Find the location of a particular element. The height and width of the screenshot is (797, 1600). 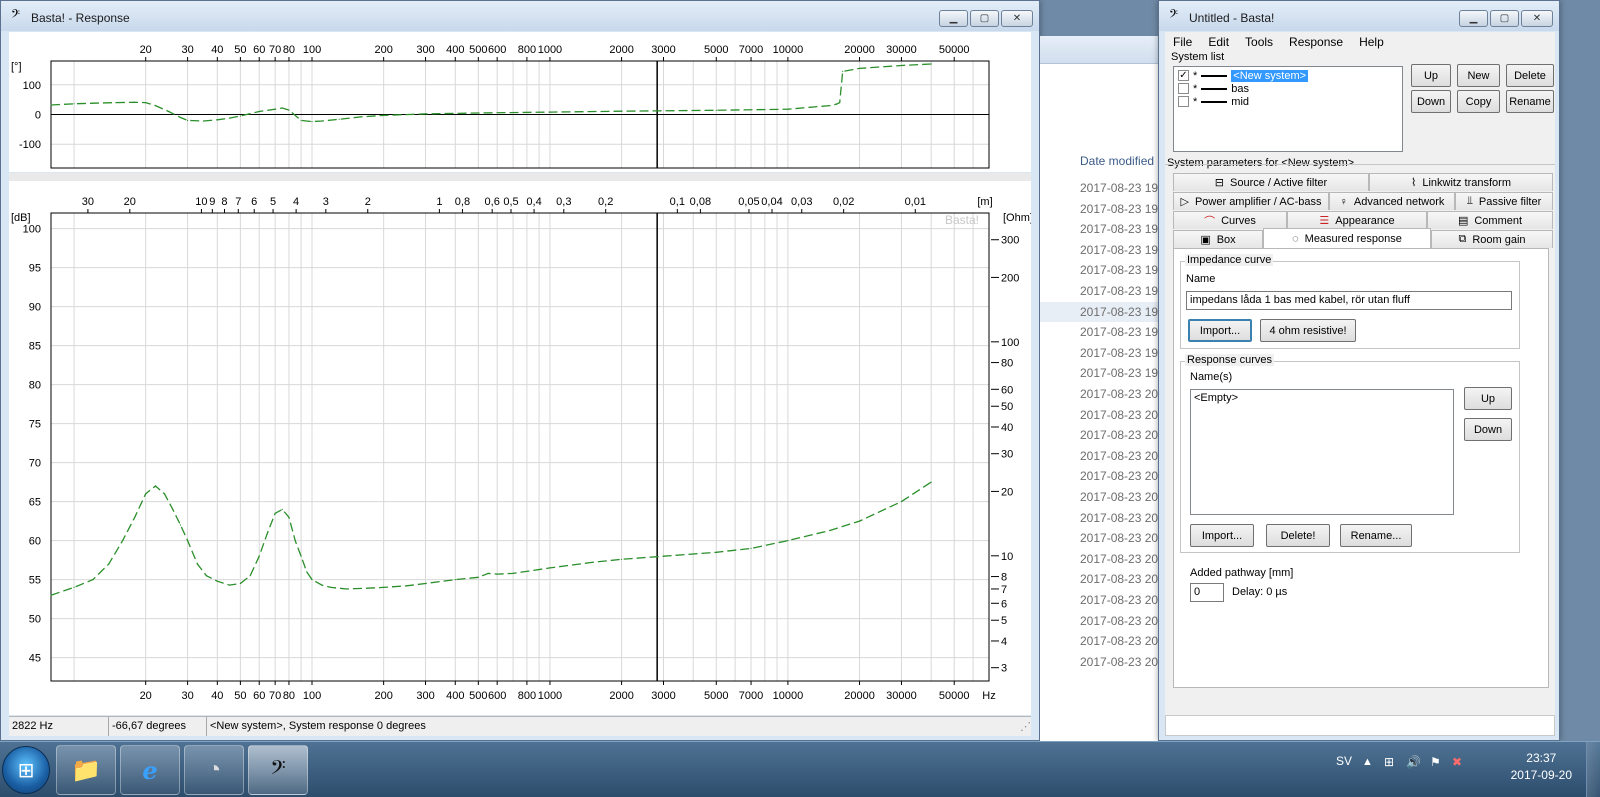

tab-passive-filter: ⫫ Passive filter is located at coordinates (1504, 201).